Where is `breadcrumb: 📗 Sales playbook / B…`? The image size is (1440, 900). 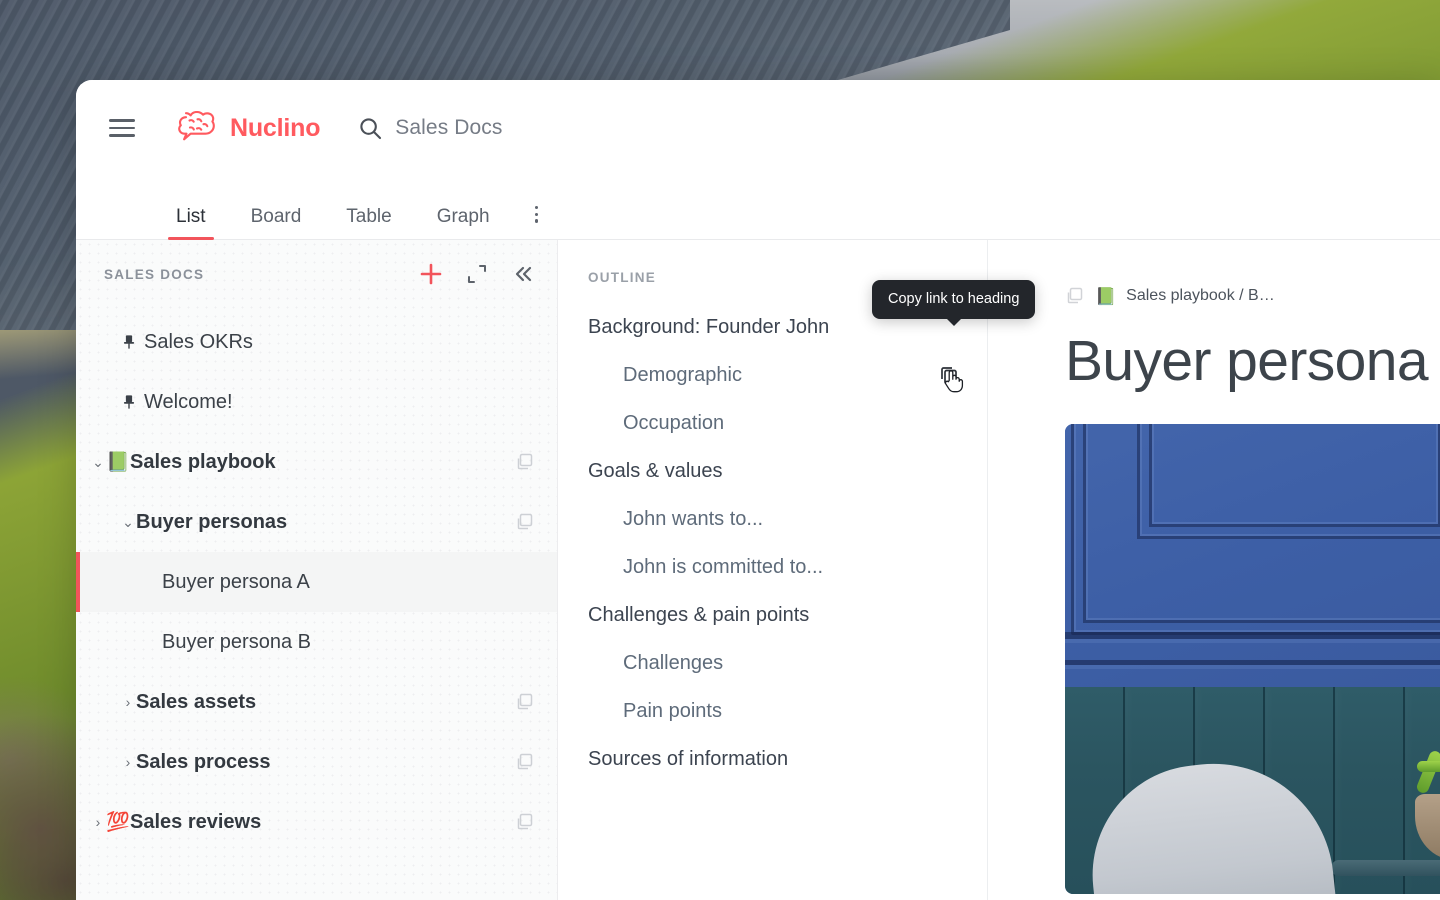 breadcrumb: 📗 Sales playbook / B… is located at coordinates (1252, 296).